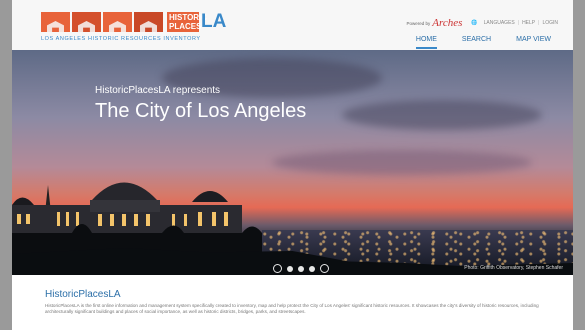 This screenshot has width=585, height=330. What do you see at coordinates (476, 42) in the screenshot?
I see `nav-search: SEARCH` at bounding box center [476, 42].